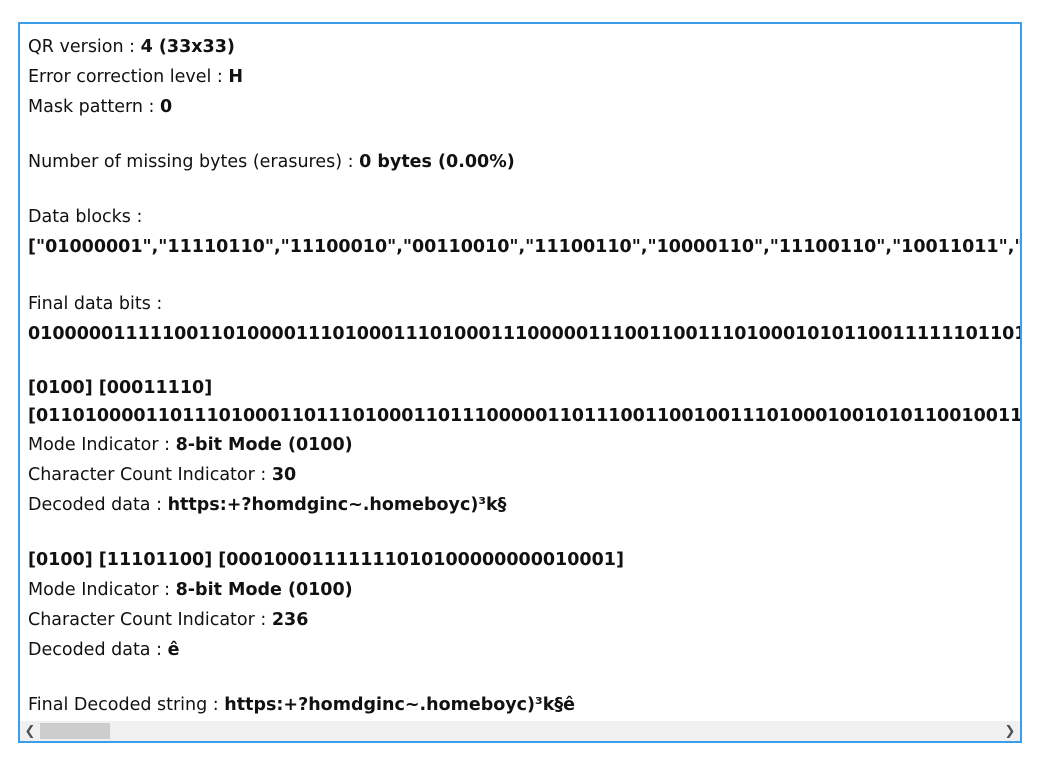 This screenshot has height=761, width=1047. What do you see at coordinates (85, 217) in the screenshot?
I see `data-blocks-label: Data blocks :` at bounding box center [85, 217].